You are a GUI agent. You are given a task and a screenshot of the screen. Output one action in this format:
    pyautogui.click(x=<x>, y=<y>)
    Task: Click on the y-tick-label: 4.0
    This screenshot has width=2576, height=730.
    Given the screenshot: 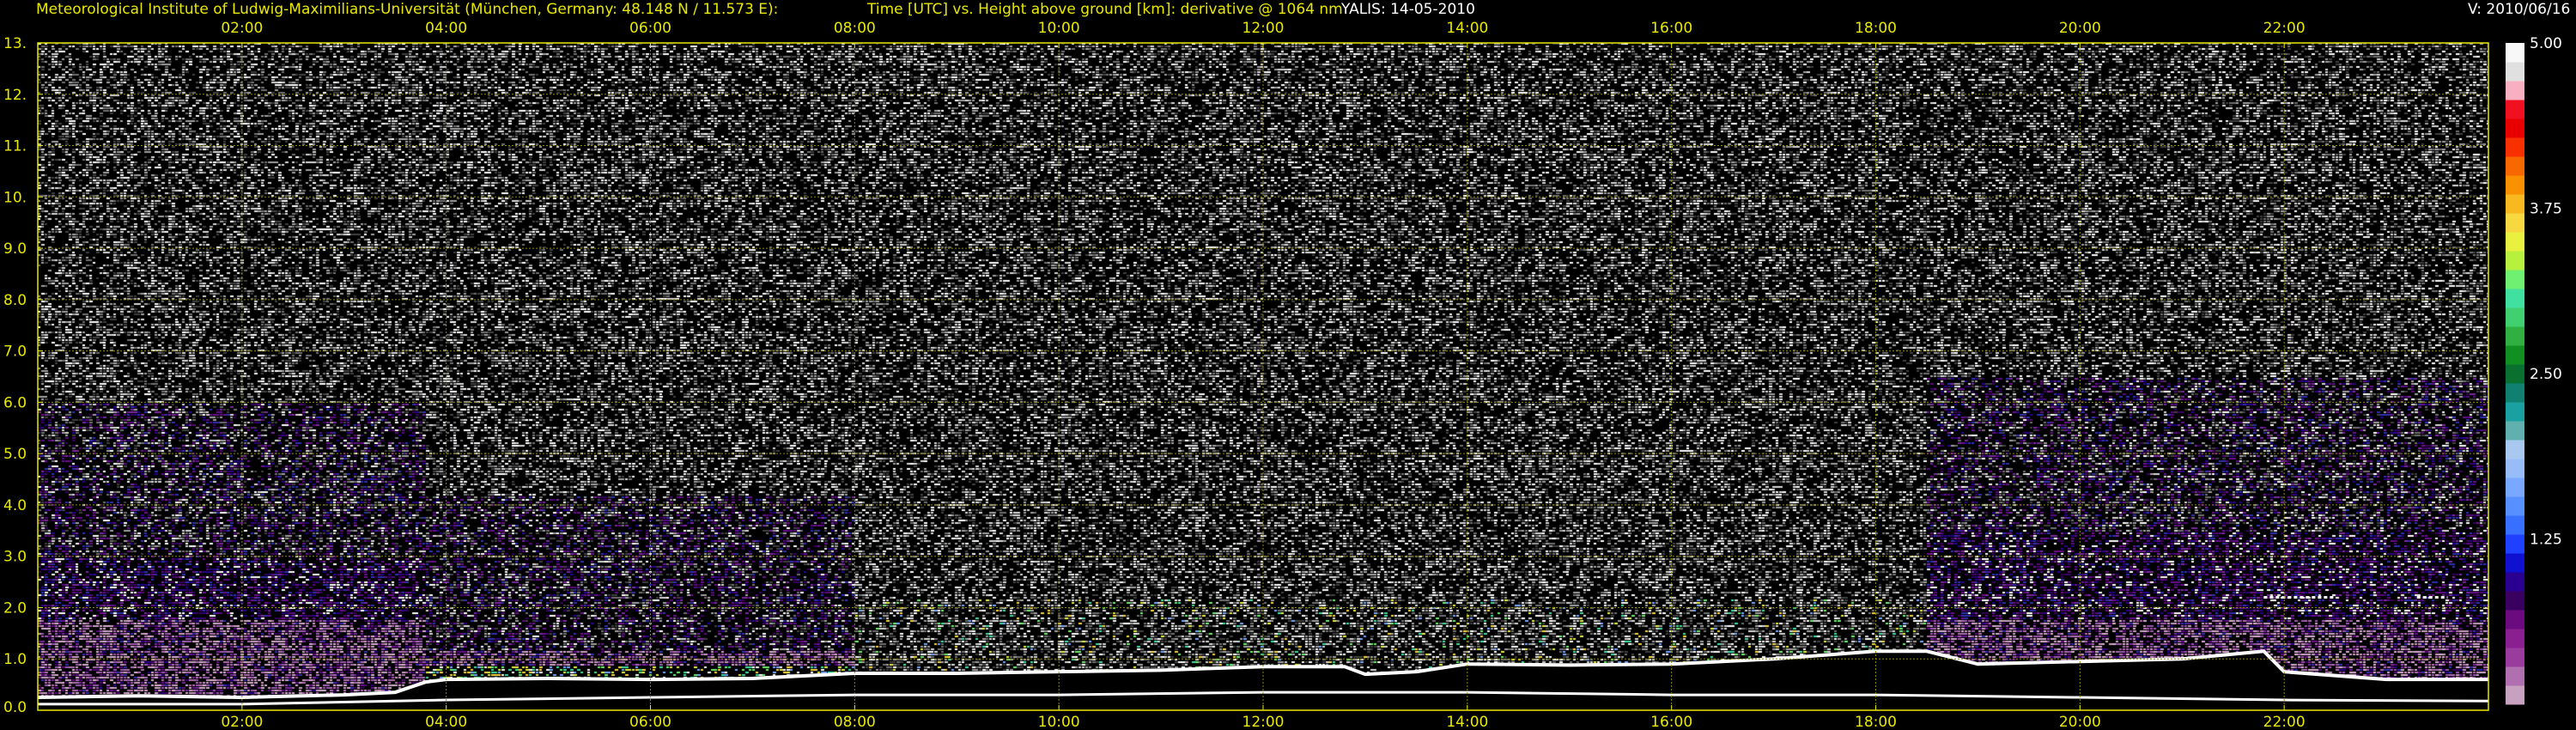 What is the action you would take?
    pyautogui.click(x=15, y=505)
    